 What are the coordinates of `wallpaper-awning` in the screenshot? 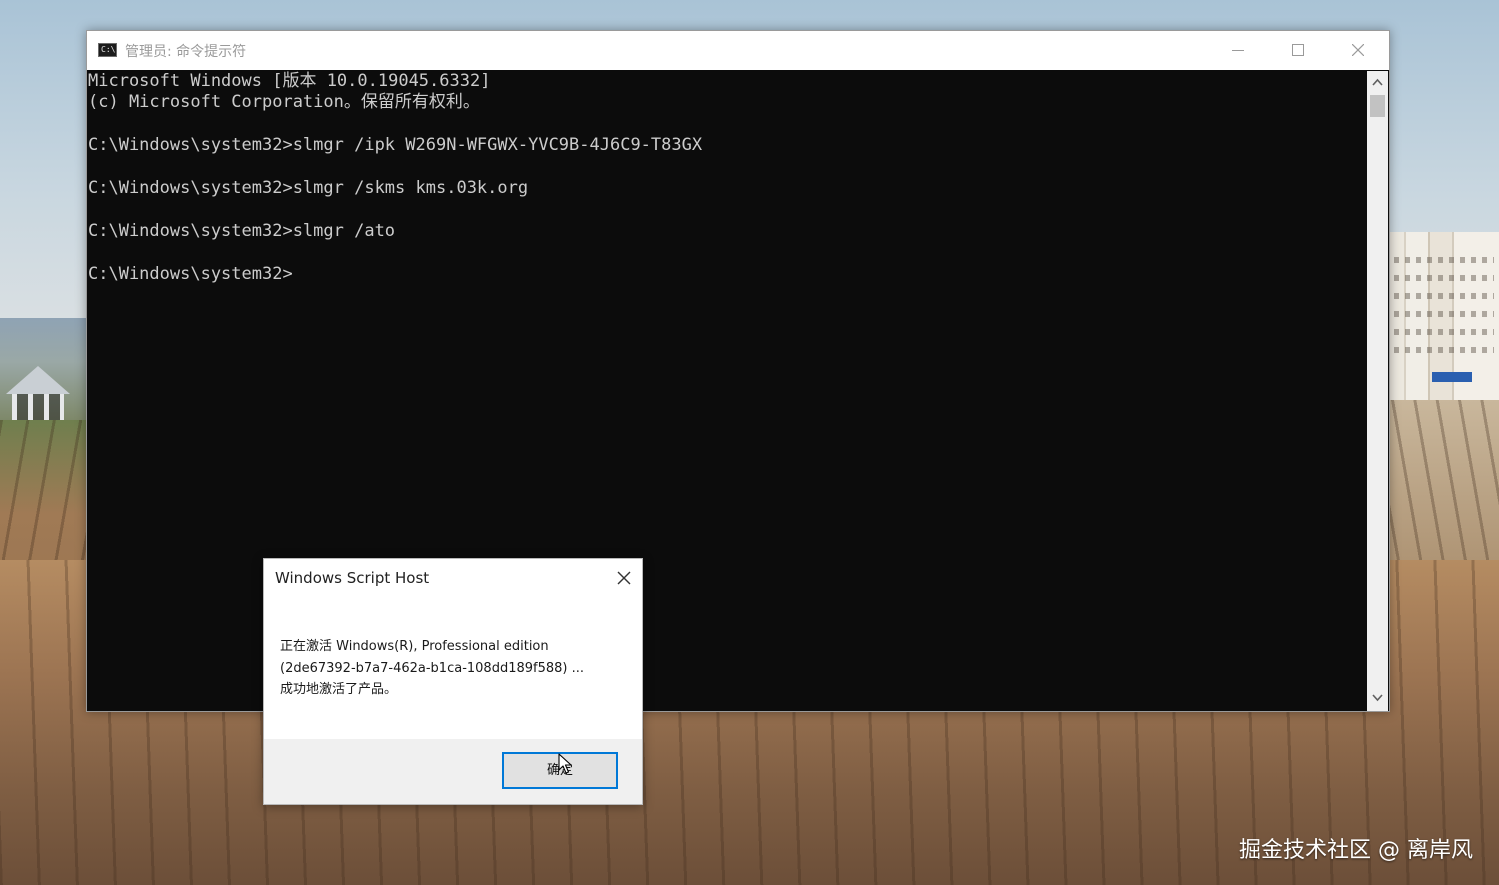 It's located at (1452, 377).